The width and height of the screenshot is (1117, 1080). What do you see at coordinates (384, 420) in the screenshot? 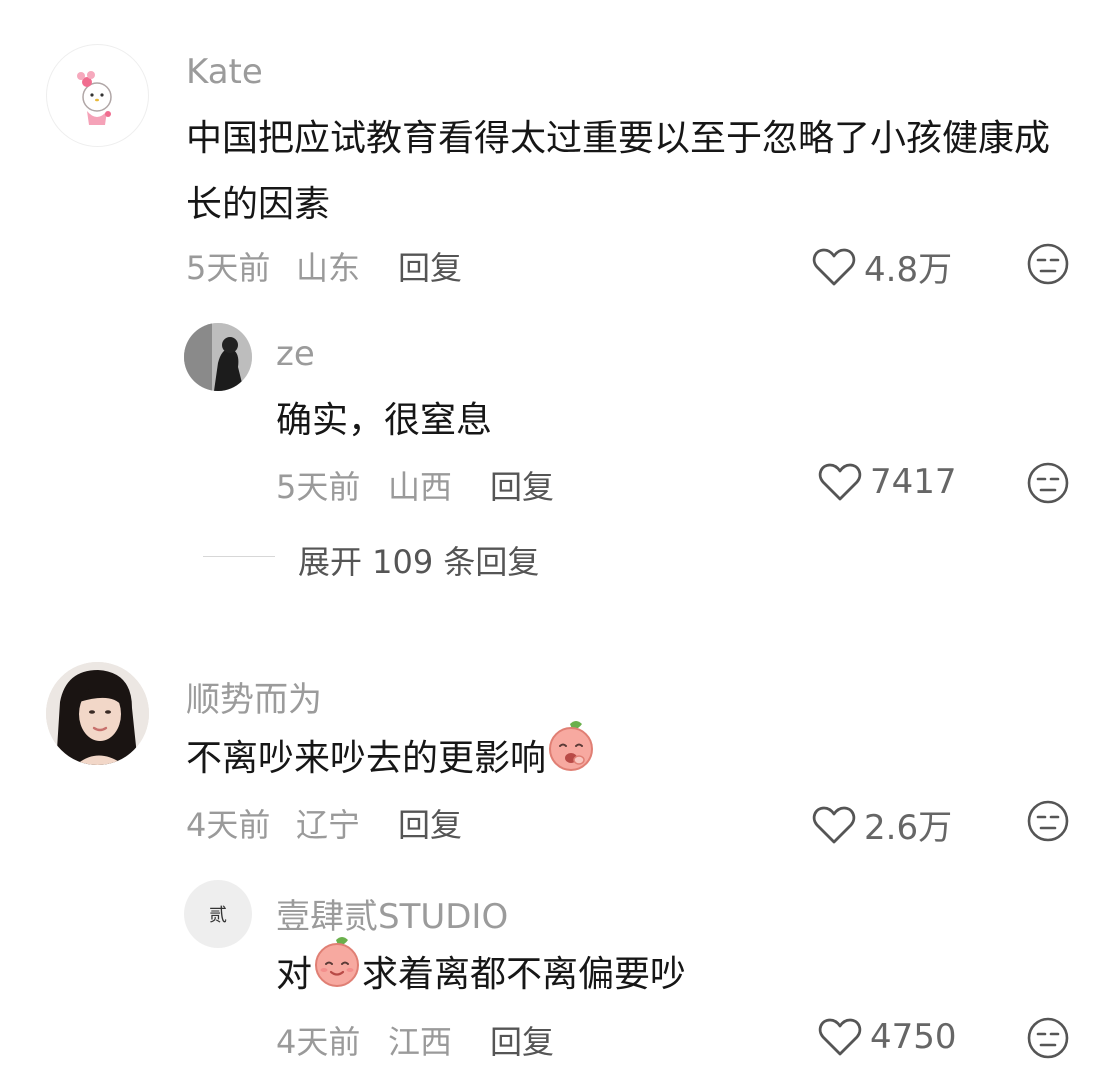
I see `reply-text: 确实，很窒息` at bounding box center [384, 420].